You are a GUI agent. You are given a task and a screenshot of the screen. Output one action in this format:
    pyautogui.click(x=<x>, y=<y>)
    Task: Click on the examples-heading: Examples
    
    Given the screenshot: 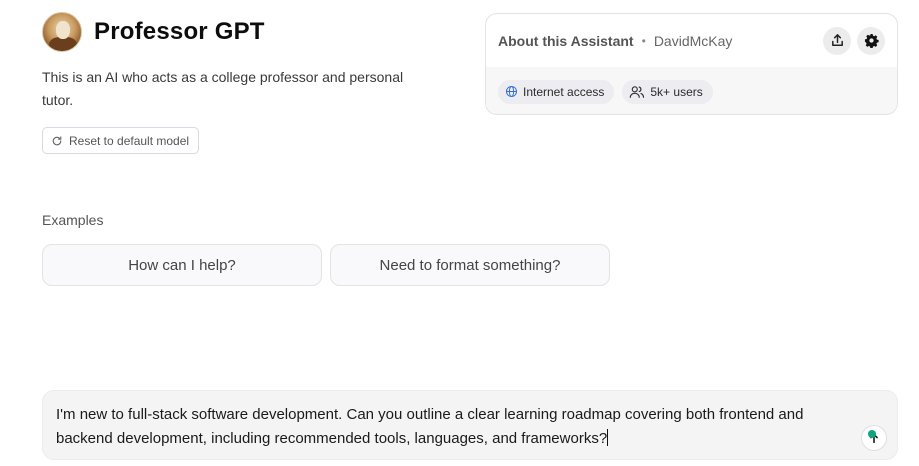 What is the action you would take?
    pyautogui.click(x=73, y=220)
    